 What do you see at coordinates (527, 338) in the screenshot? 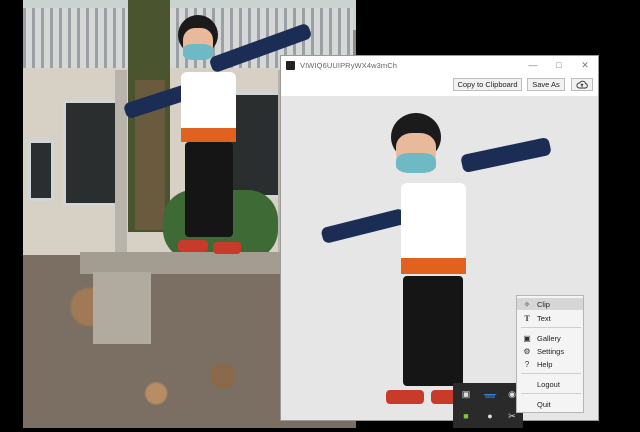
I see `gallery-icon: ▣` at bounding box center [527, 338].